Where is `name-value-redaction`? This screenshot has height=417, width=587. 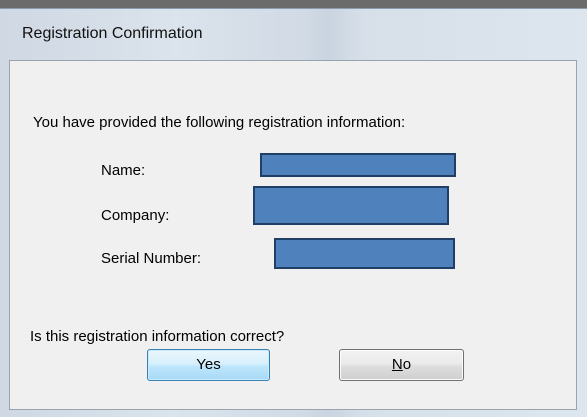 name-value-redaction is located at coordinates (358, 165).